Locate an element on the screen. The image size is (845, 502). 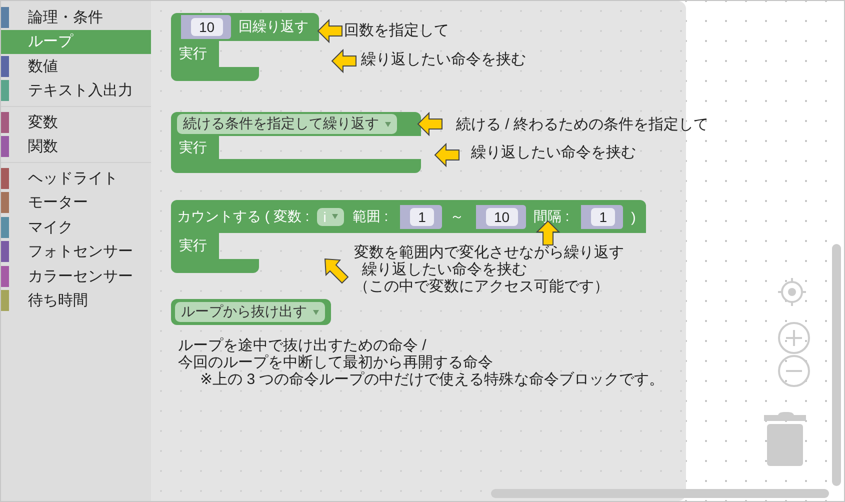
block-dropdown: 続ける条件を指定して繰り返す is located at coordinates (287, 124).